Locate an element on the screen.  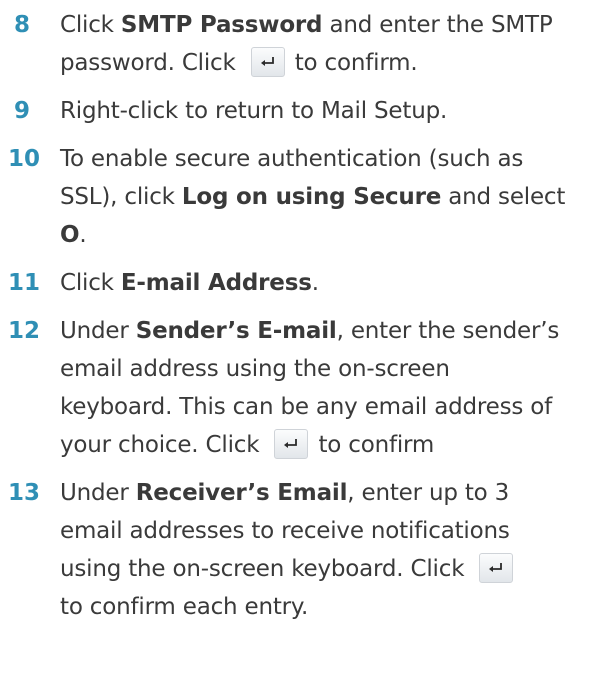
ui-term: Log on using Secure is located at coordinates (311, 197).